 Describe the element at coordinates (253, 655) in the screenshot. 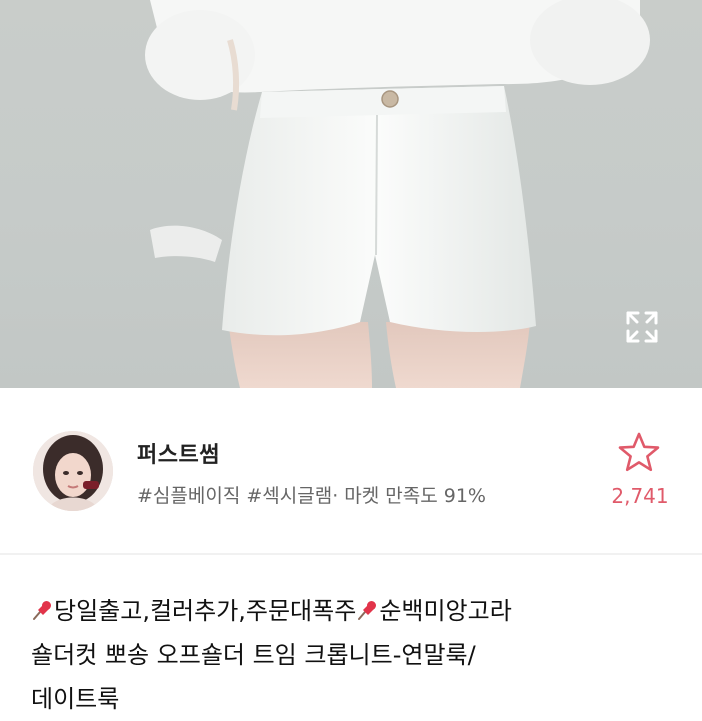

I see `title-line-2: 숄더컷 뽀송 오프숄더 트임 크롭니트-연말룩/` at that location.